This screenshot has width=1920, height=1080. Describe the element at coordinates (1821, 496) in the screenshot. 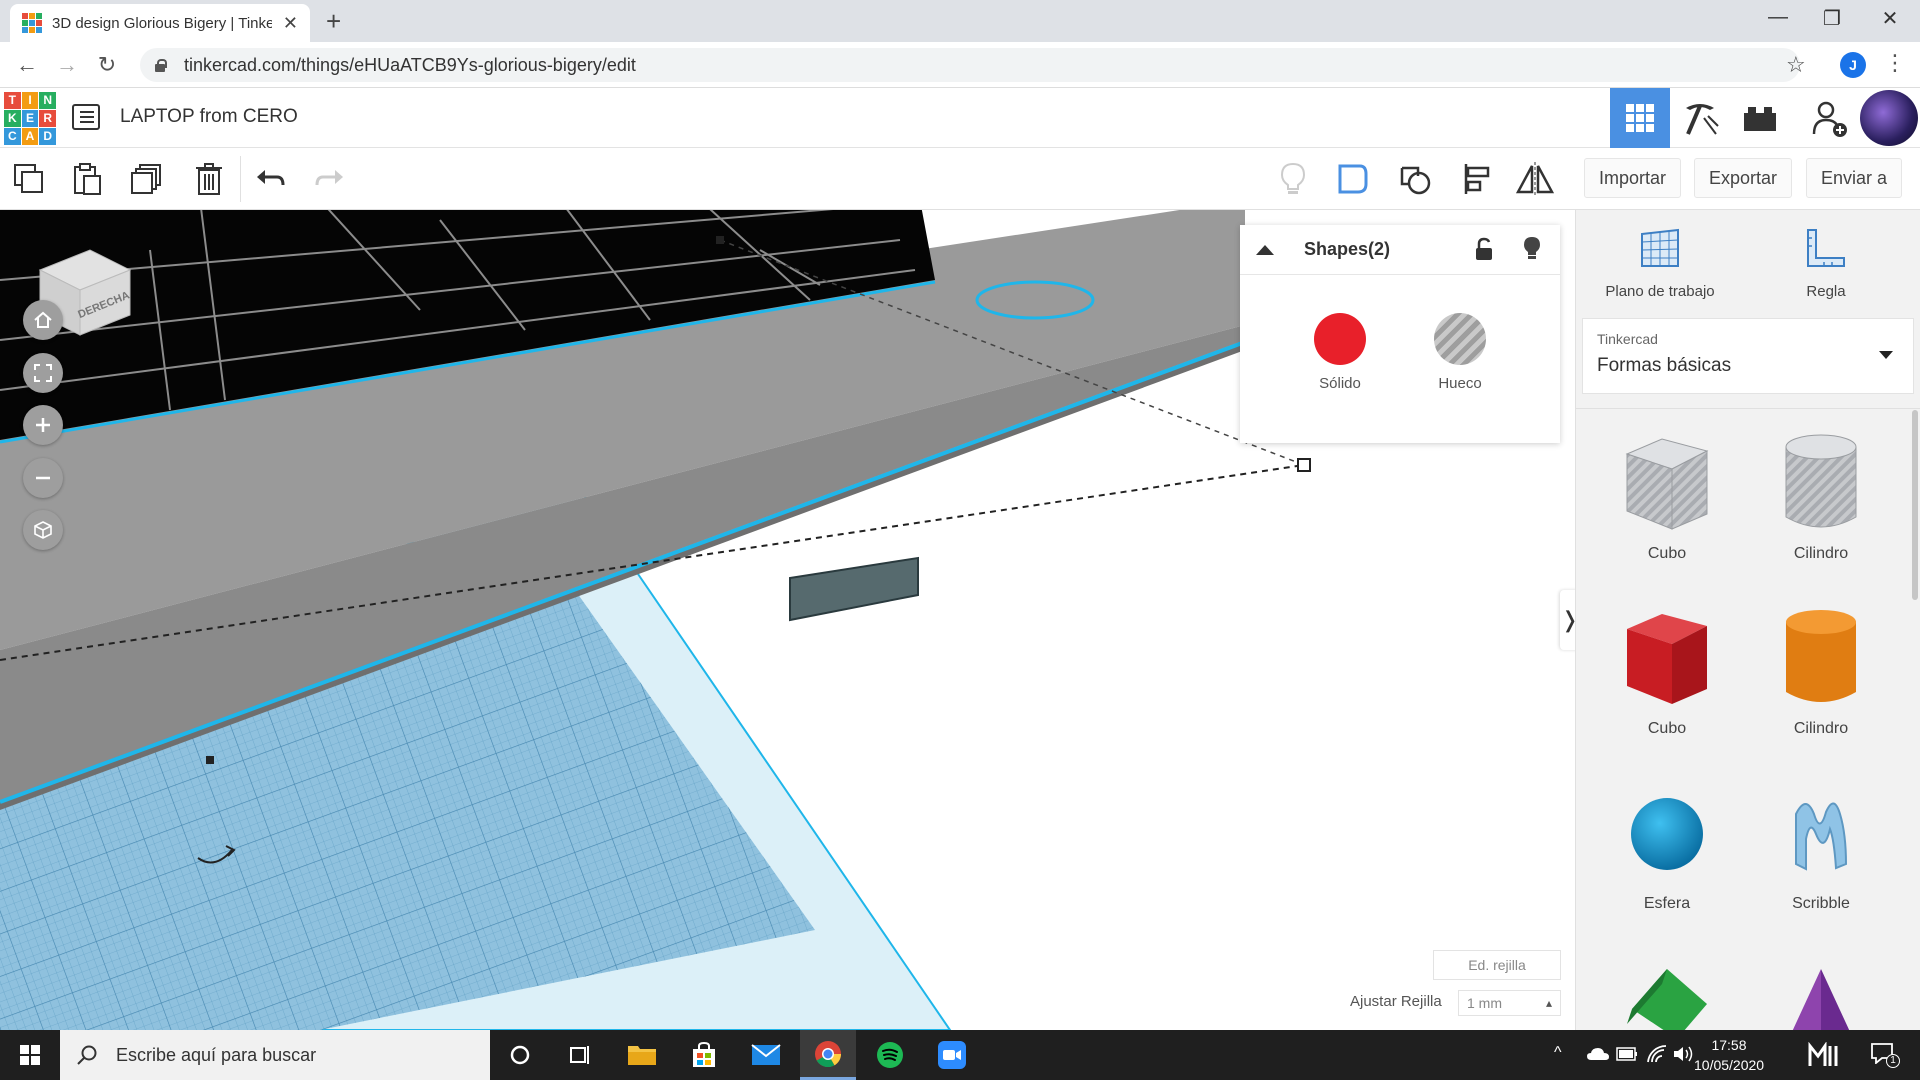

I see `shape-hole-cylinder: Cilindro` at that location.